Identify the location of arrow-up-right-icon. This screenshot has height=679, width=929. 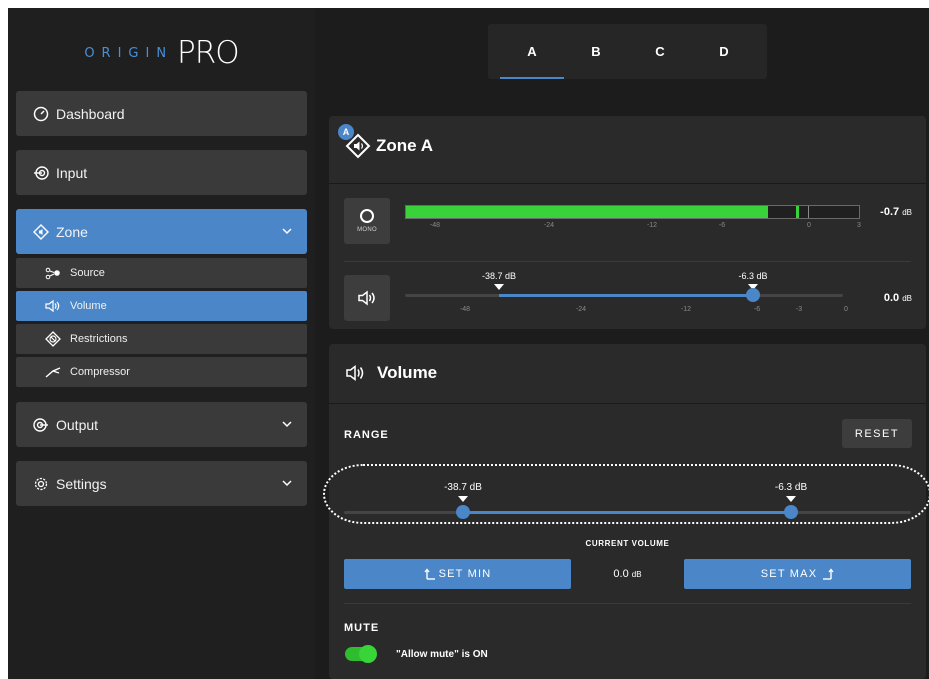
(828, 574).